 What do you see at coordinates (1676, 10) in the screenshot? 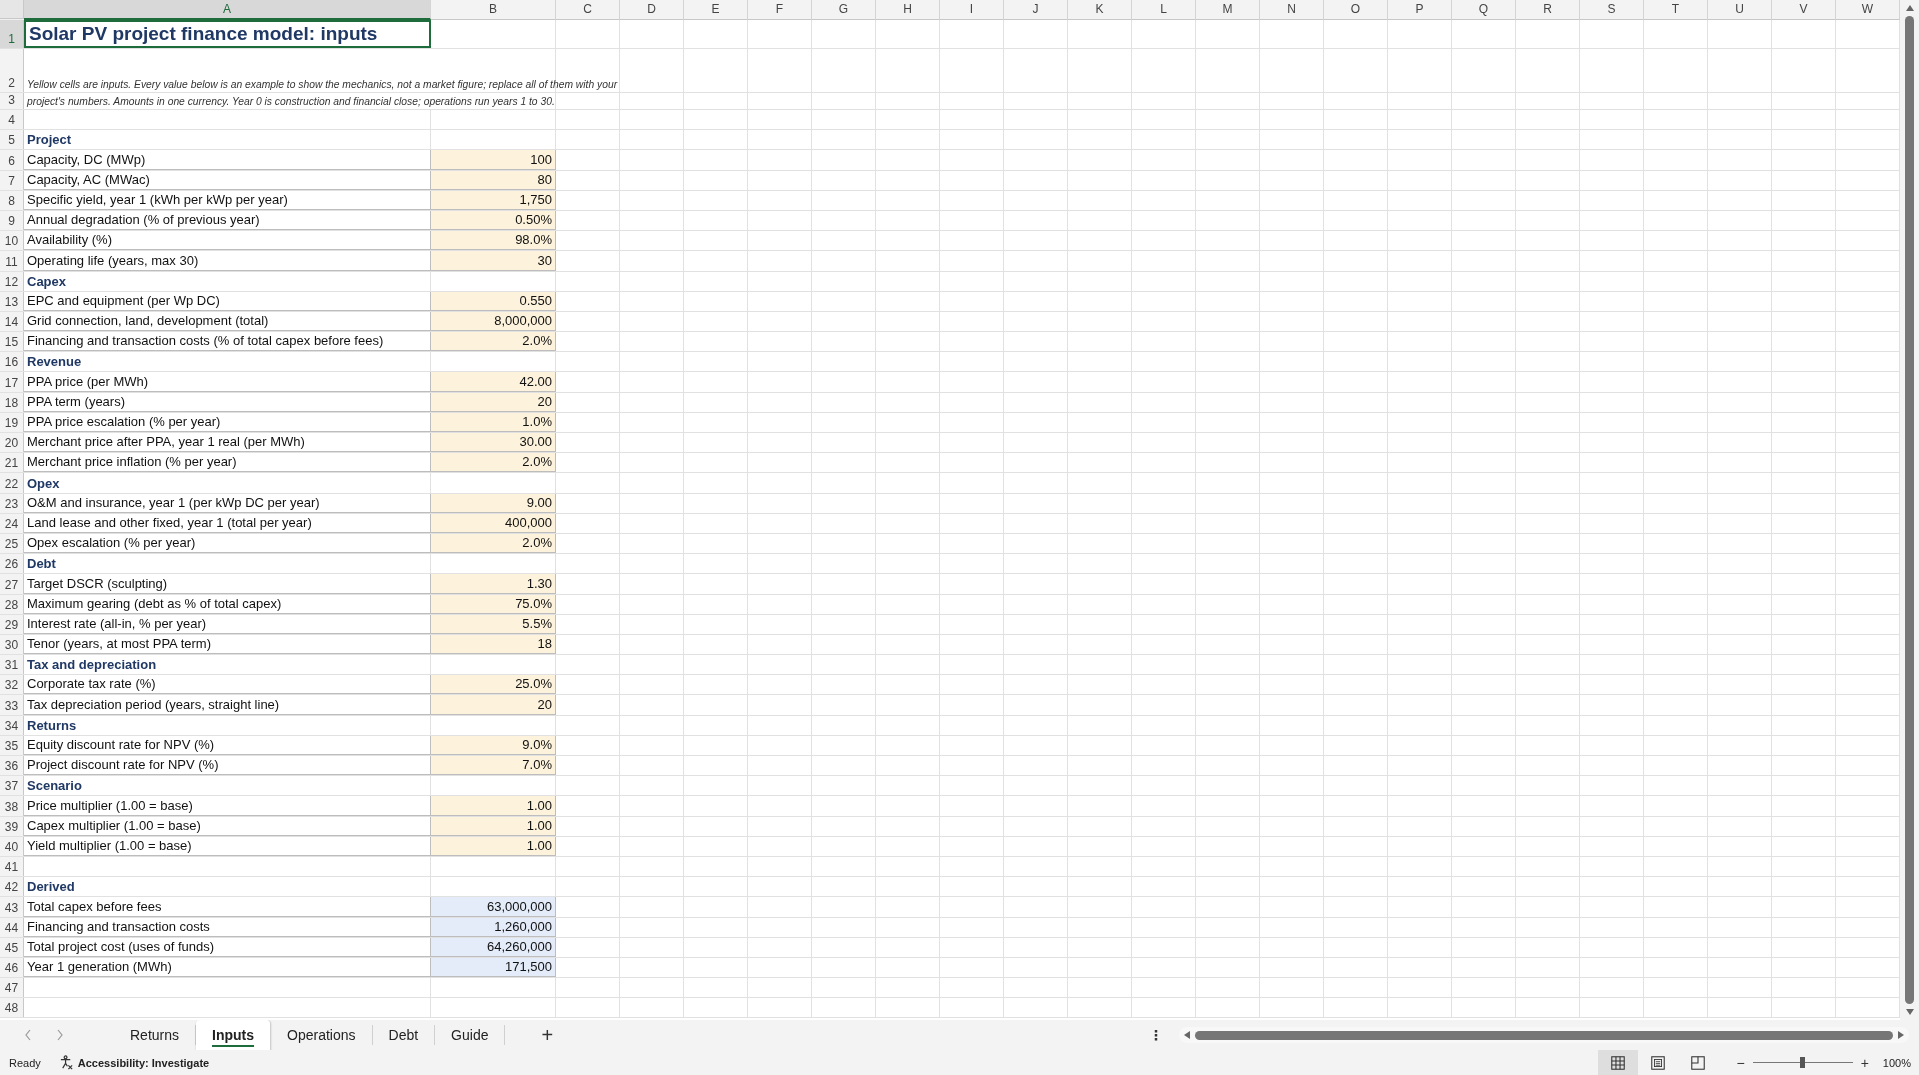
I see `column-header: T` at bounding box center [1676, 10].